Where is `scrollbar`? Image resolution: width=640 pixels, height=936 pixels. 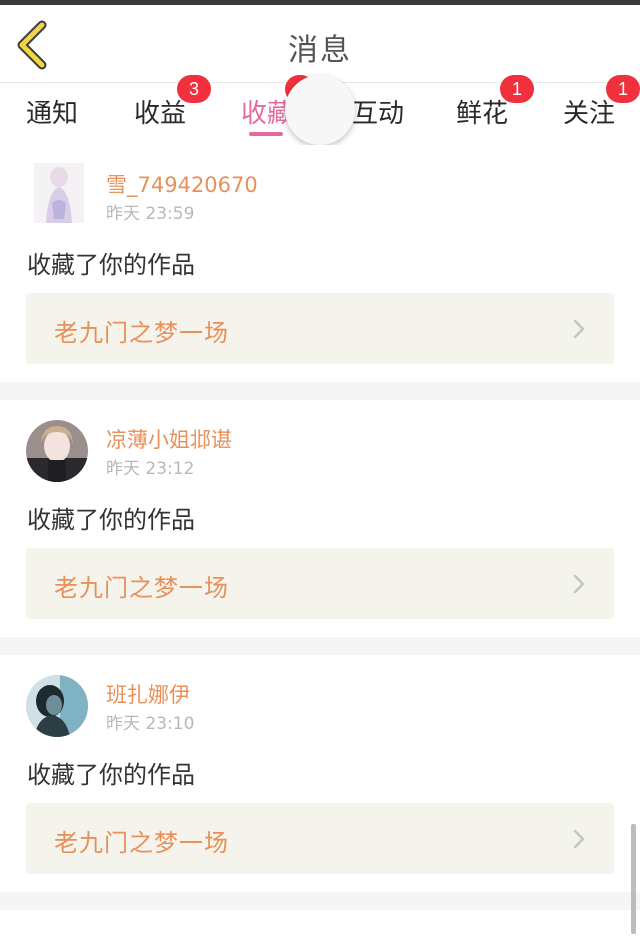
scrollbar is located at coordinates (633, 879).